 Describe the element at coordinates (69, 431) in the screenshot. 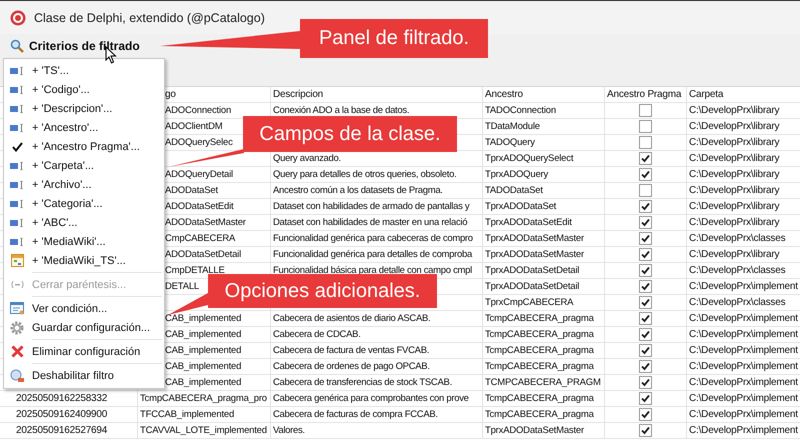

I see `table-cell: 20250509162527694` at that location.